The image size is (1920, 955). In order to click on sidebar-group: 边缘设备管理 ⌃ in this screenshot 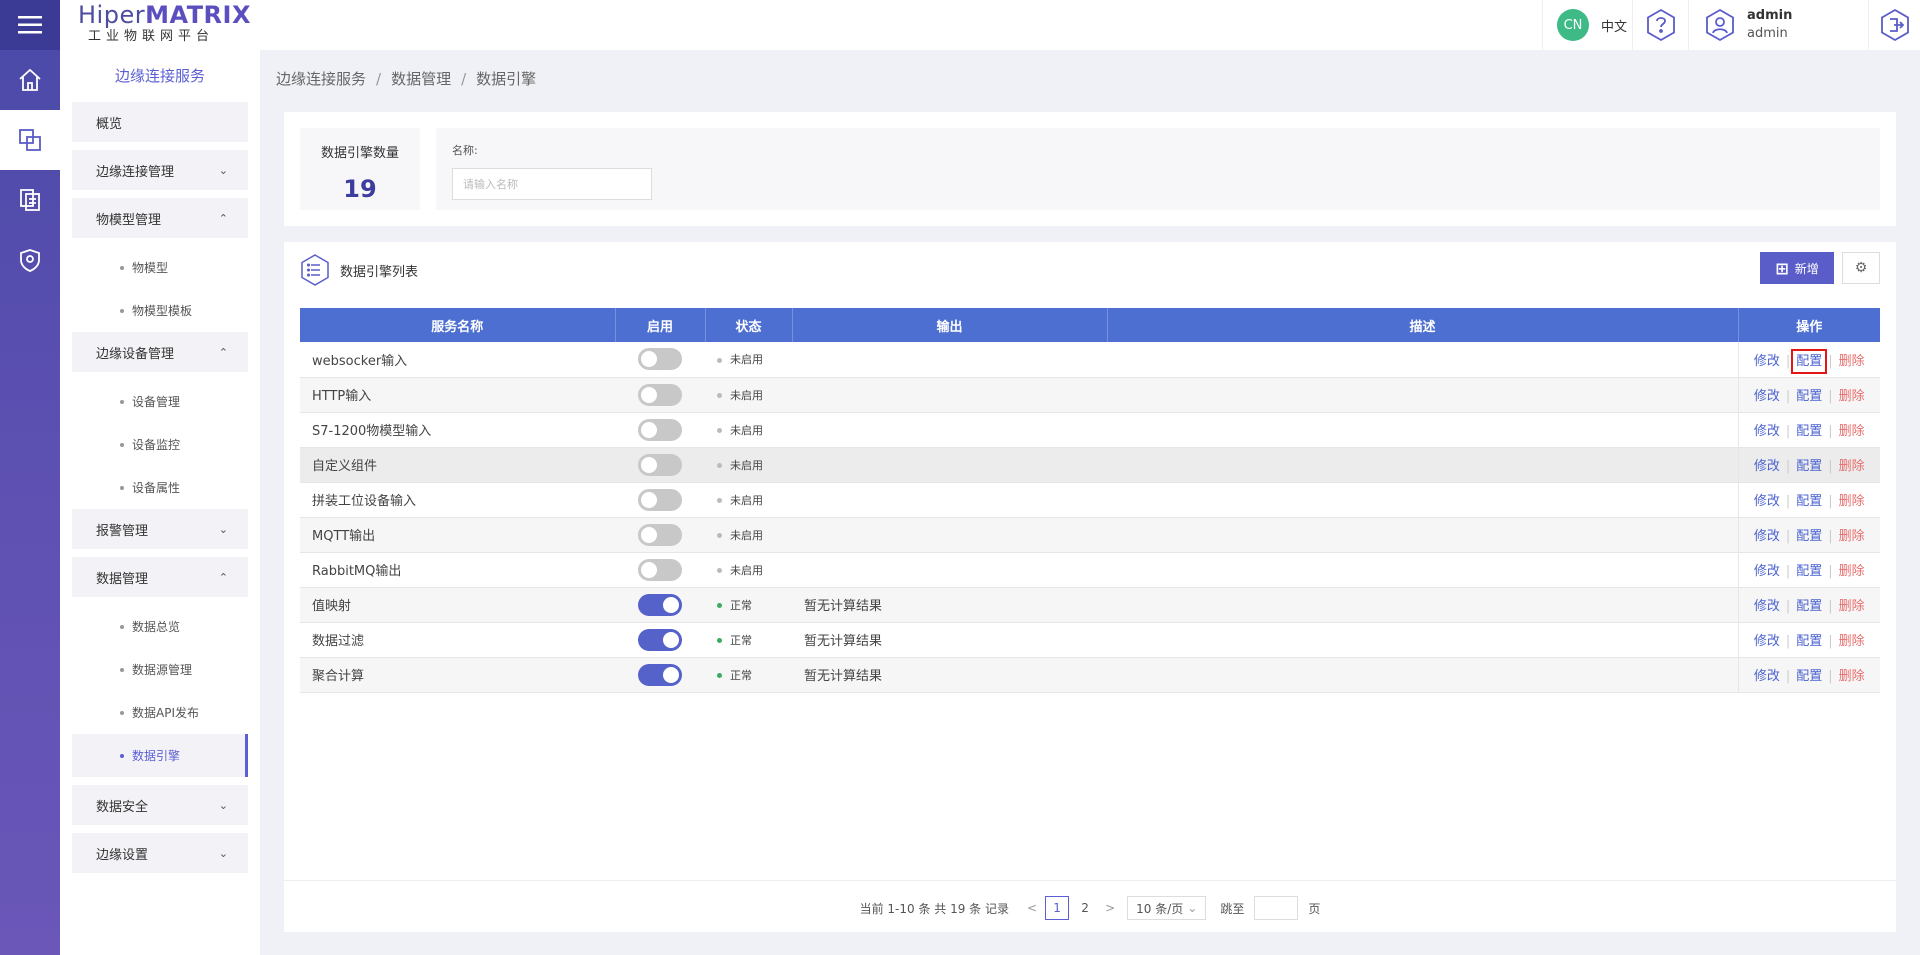, I will do `click(160, 352)`.